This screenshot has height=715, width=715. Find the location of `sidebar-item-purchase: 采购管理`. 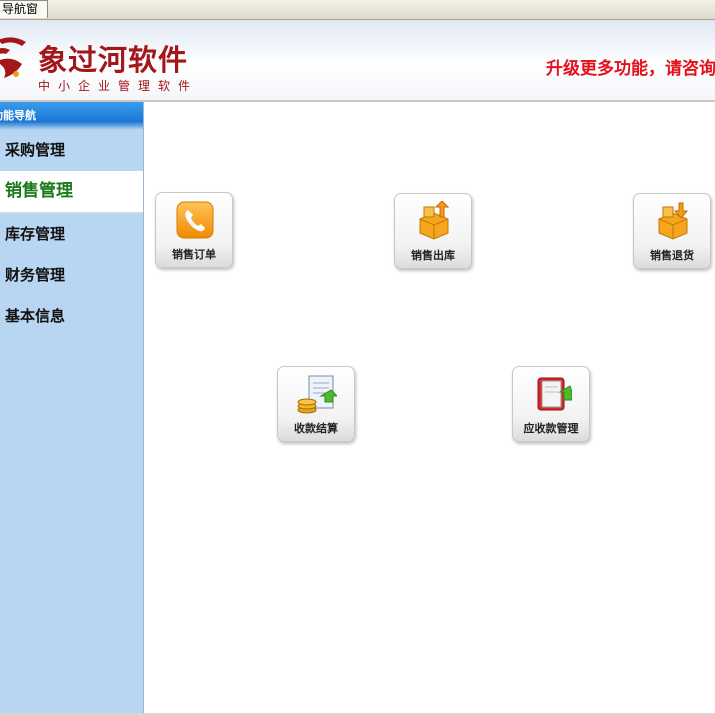

sidebar-item-purchase: 采购管理 is located at coordinates (71, 150).